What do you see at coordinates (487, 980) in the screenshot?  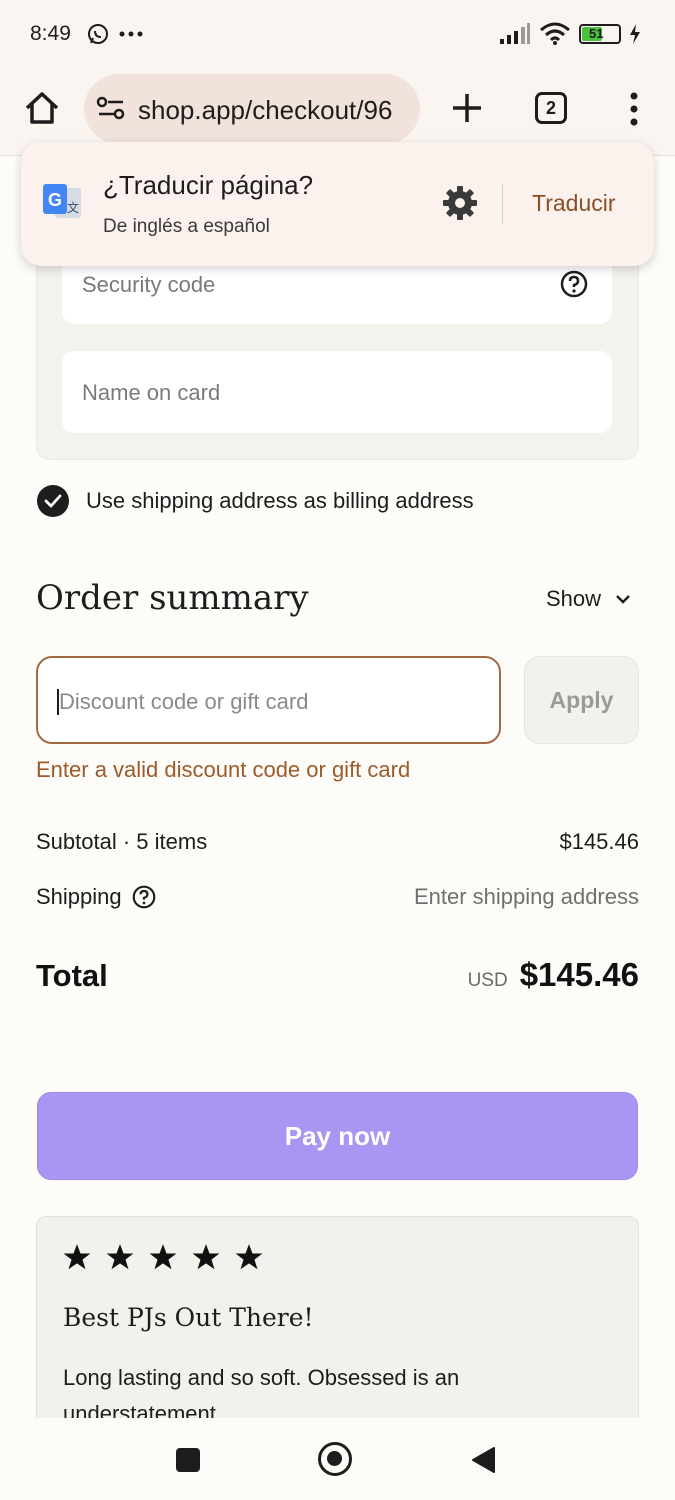 I see `total-currency: USD` at bounding box center [487, 980].